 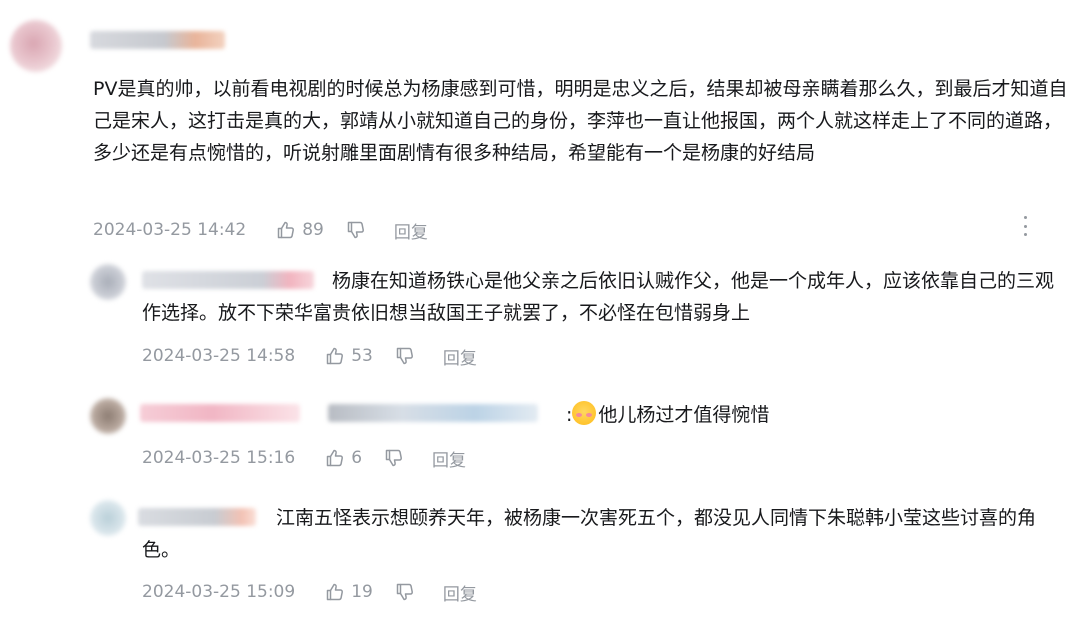 I want to click on reply-text: : 他儿杨过才值得惋惜, so click(x=602, y=415).